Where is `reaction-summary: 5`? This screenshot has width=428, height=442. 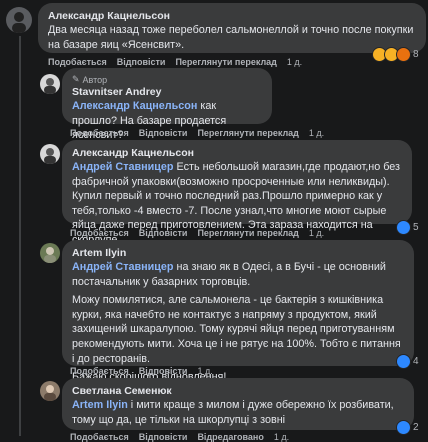
reaction-summary: 5 is located at coordinates (407, 227).